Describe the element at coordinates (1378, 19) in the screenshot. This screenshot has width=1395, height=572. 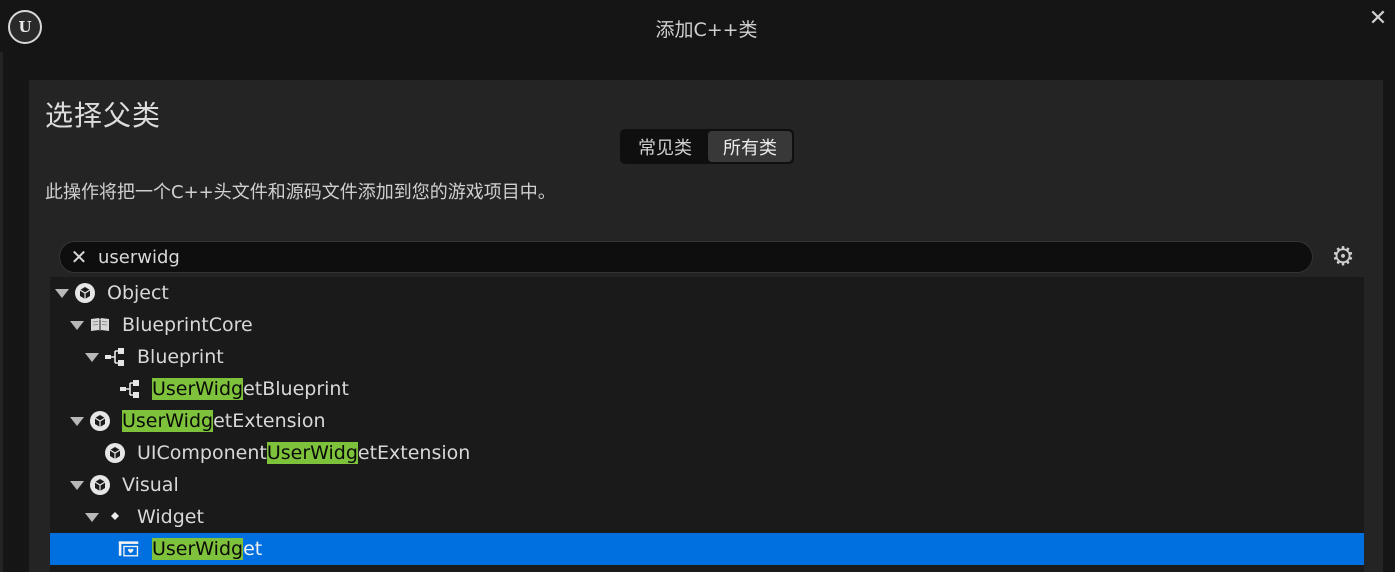
I see `close-icon: ✕` at that location.